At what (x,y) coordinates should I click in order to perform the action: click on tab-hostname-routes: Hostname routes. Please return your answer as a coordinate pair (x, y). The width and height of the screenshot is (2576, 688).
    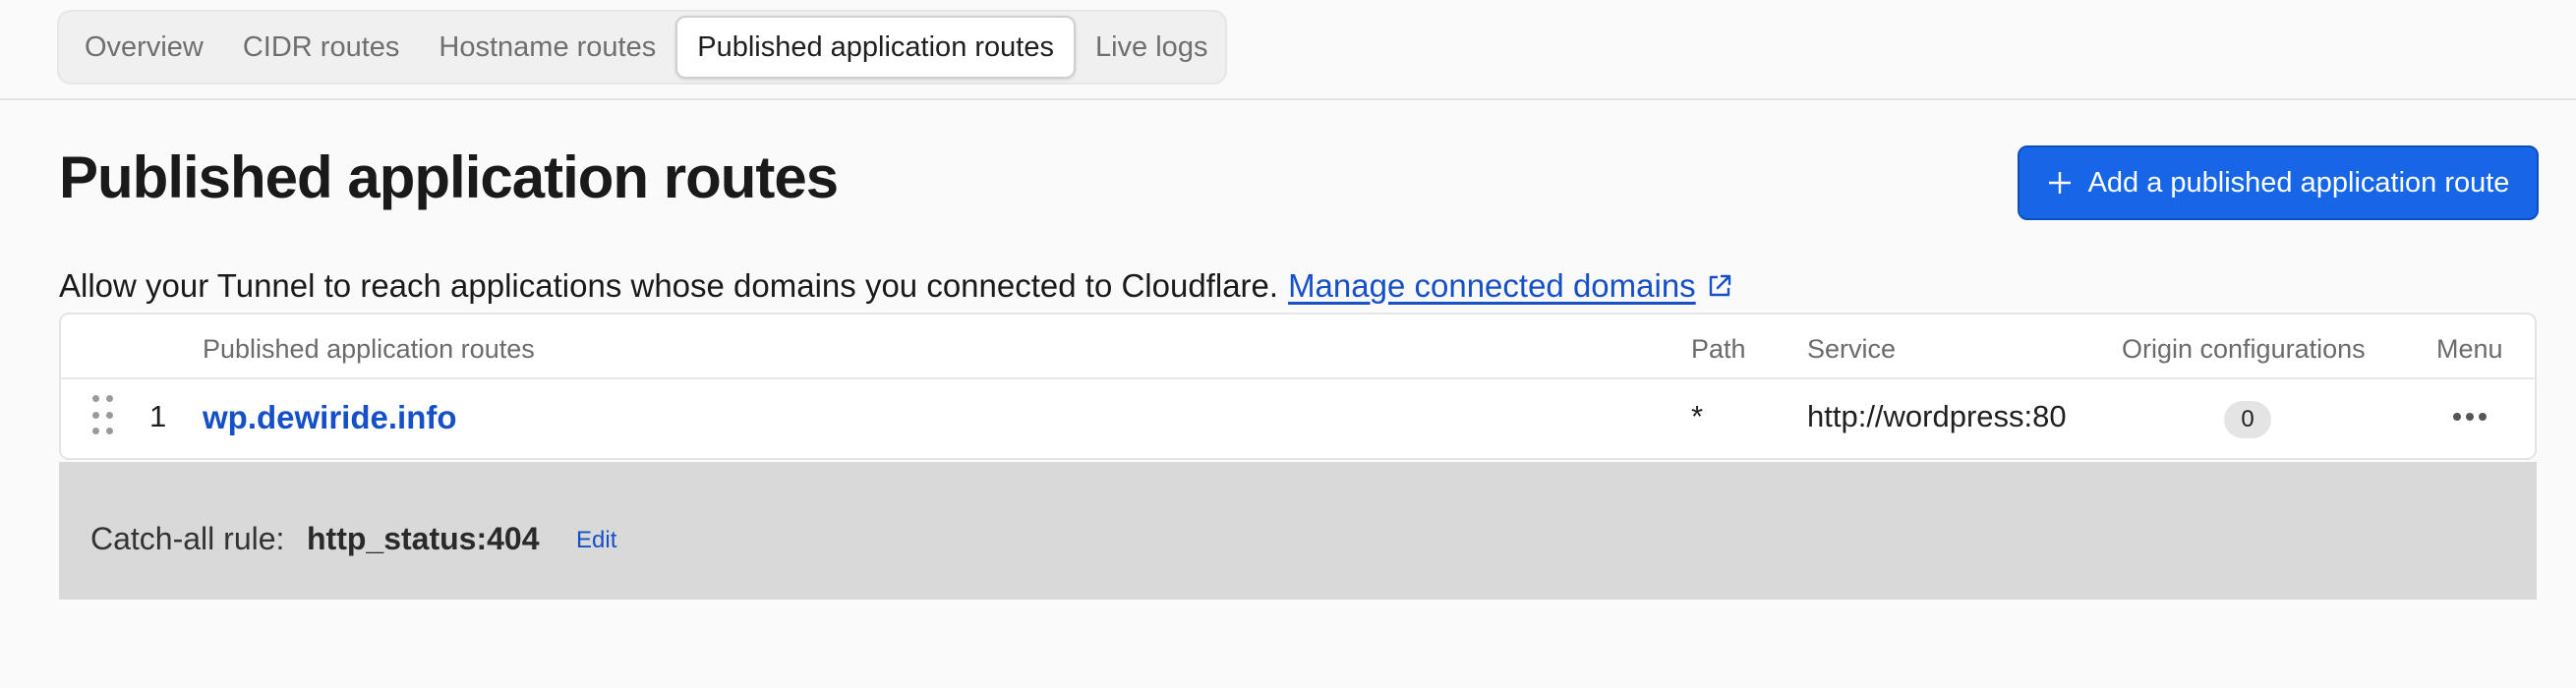
    Looking at the image, I should click on (547, 48).